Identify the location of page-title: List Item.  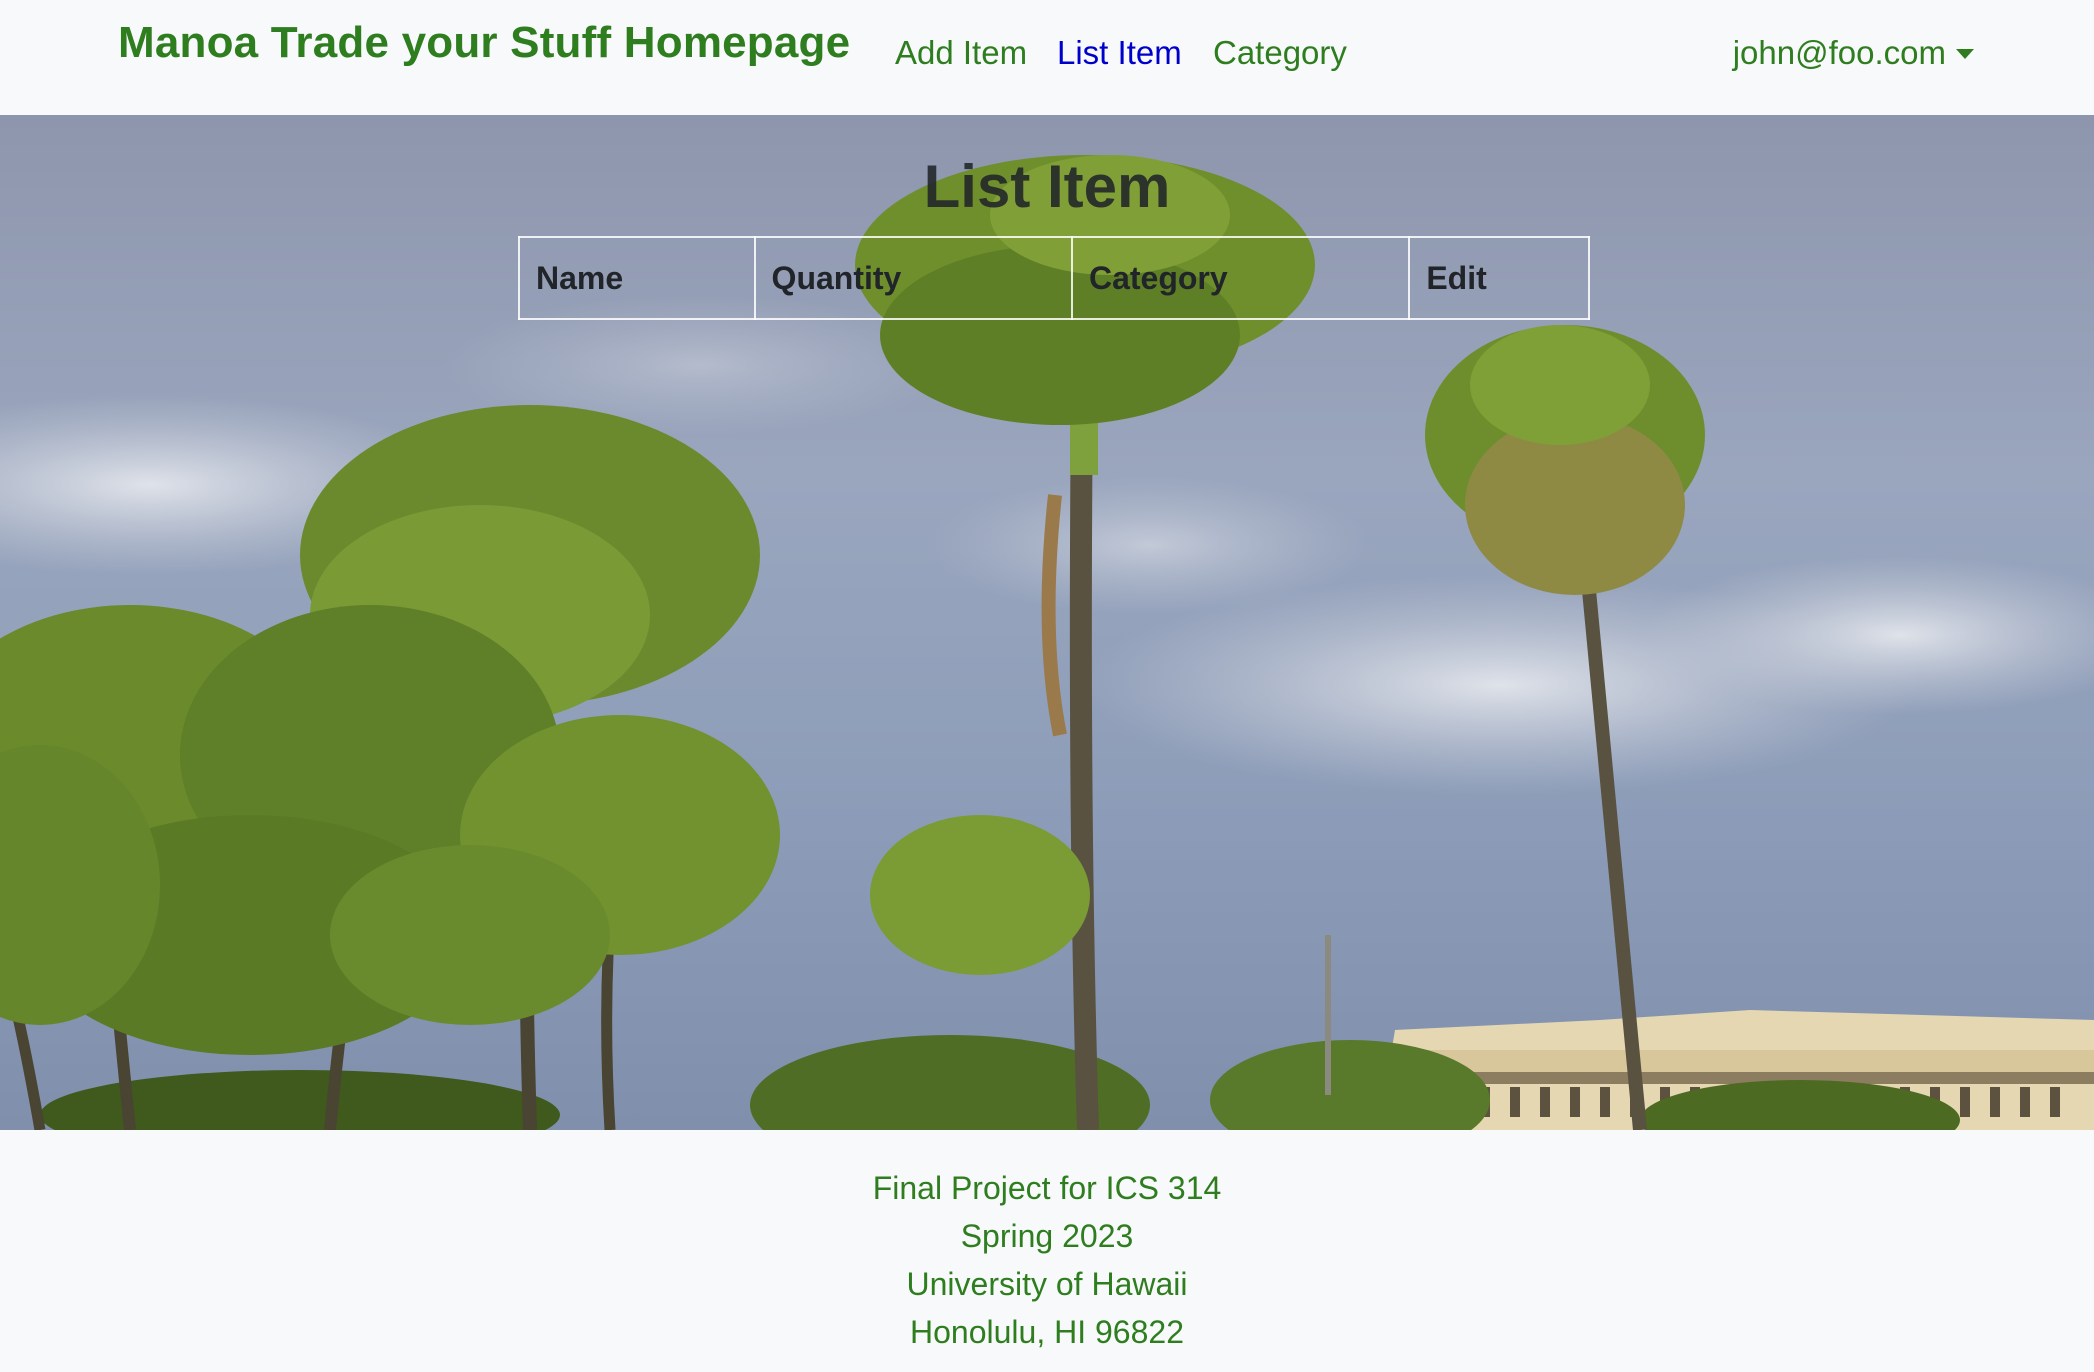
(1047, 186).